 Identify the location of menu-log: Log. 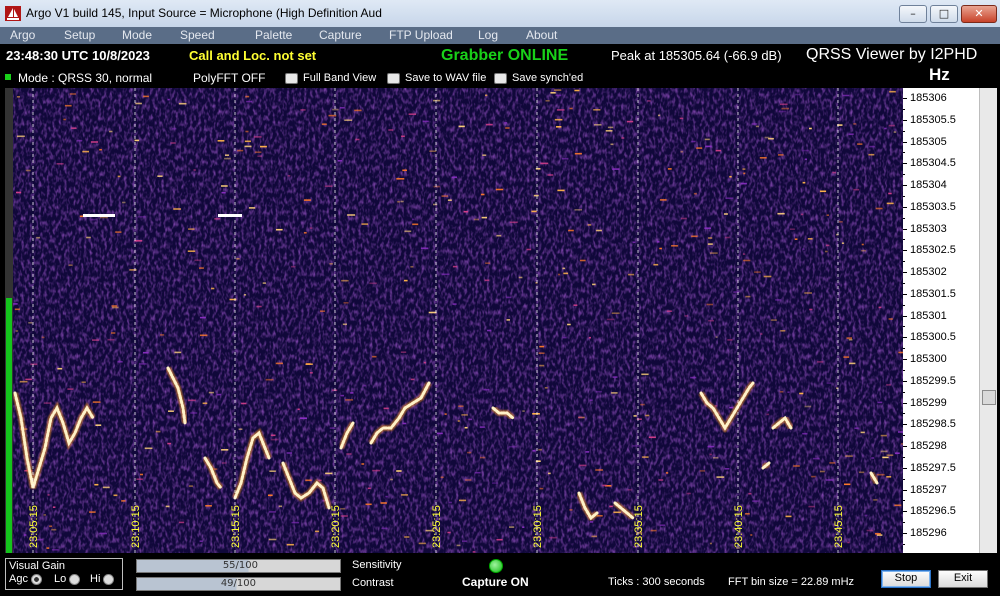
(488, 35).